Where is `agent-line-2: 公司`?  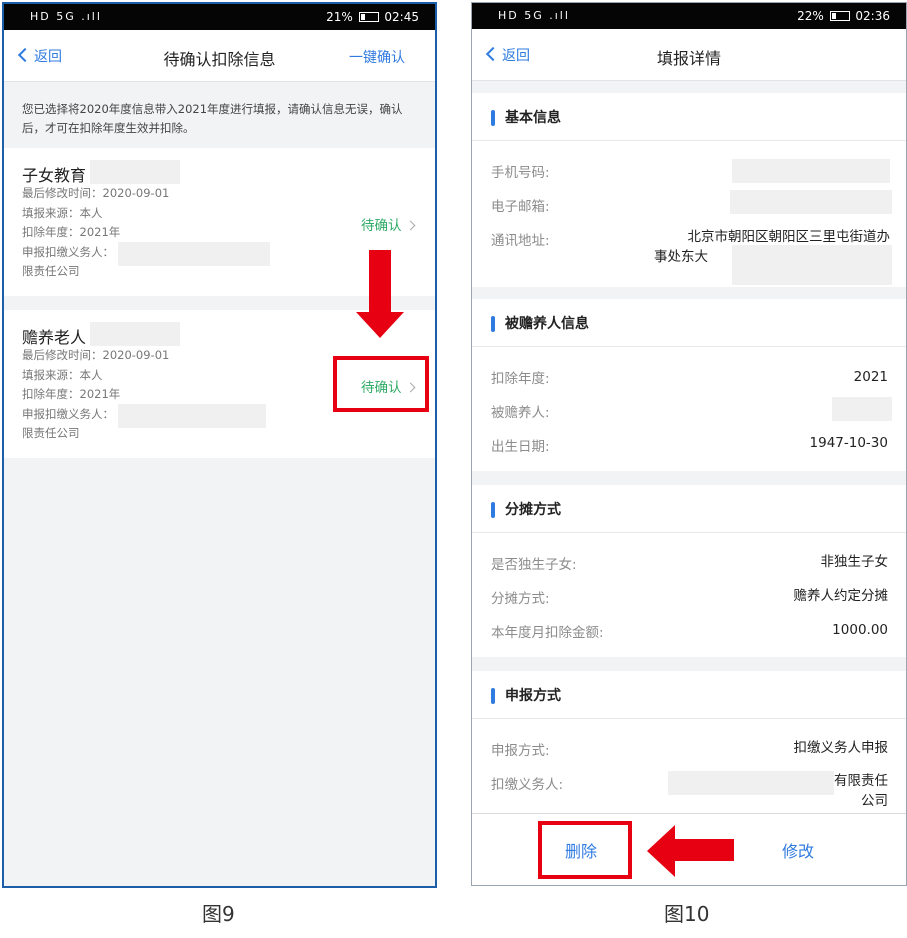 agent-line-2: 公司 is located at coordinates (874, 801).